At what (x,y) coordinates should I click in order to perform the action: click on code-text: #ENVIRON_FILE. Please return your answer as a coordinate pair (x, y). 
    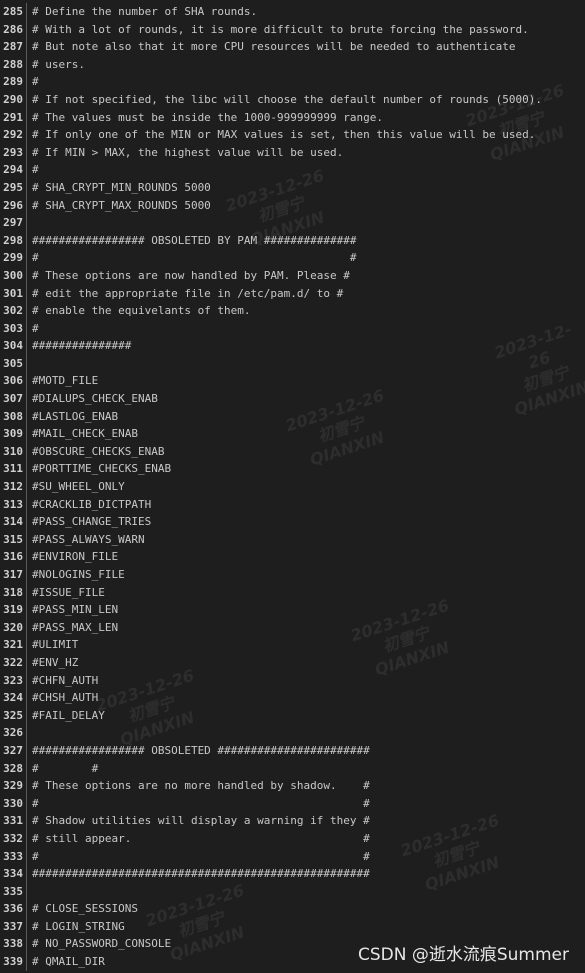
    Looking at the image, I should click on (306, 557).